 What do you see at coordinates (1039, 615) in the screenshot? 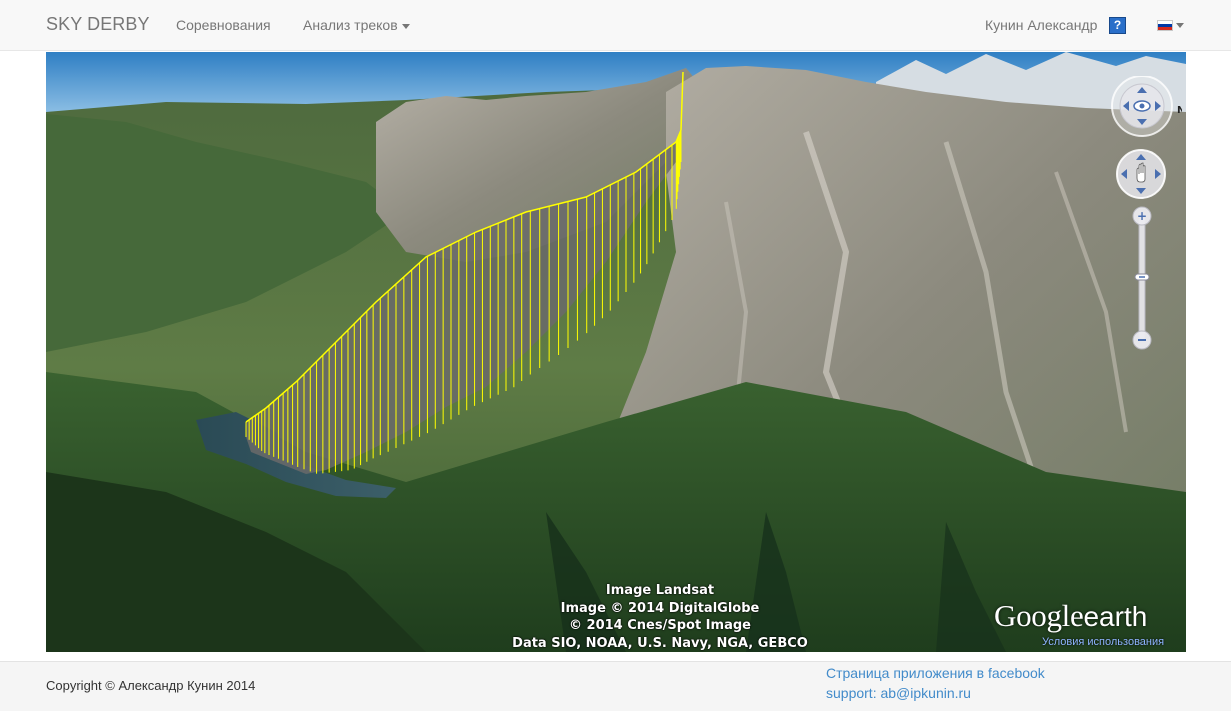
I see `logo-google: Google` at bounding box center [1039, 615].